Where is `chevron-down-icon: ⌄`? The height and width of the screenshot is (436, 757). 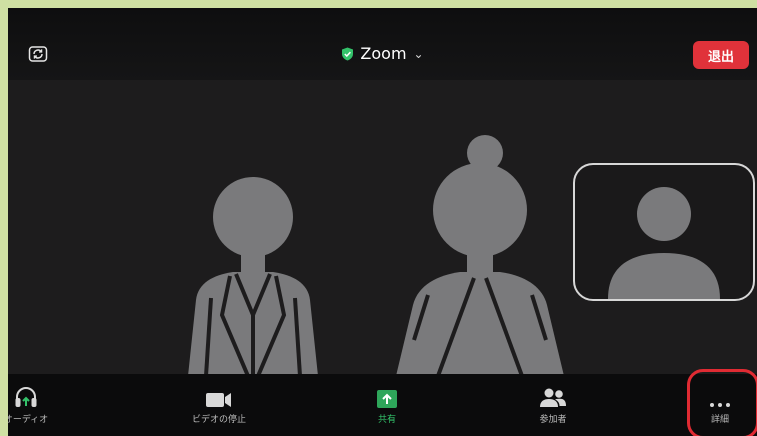 chevron-down-icon: ⌄ is located at coordinates (418, 54).